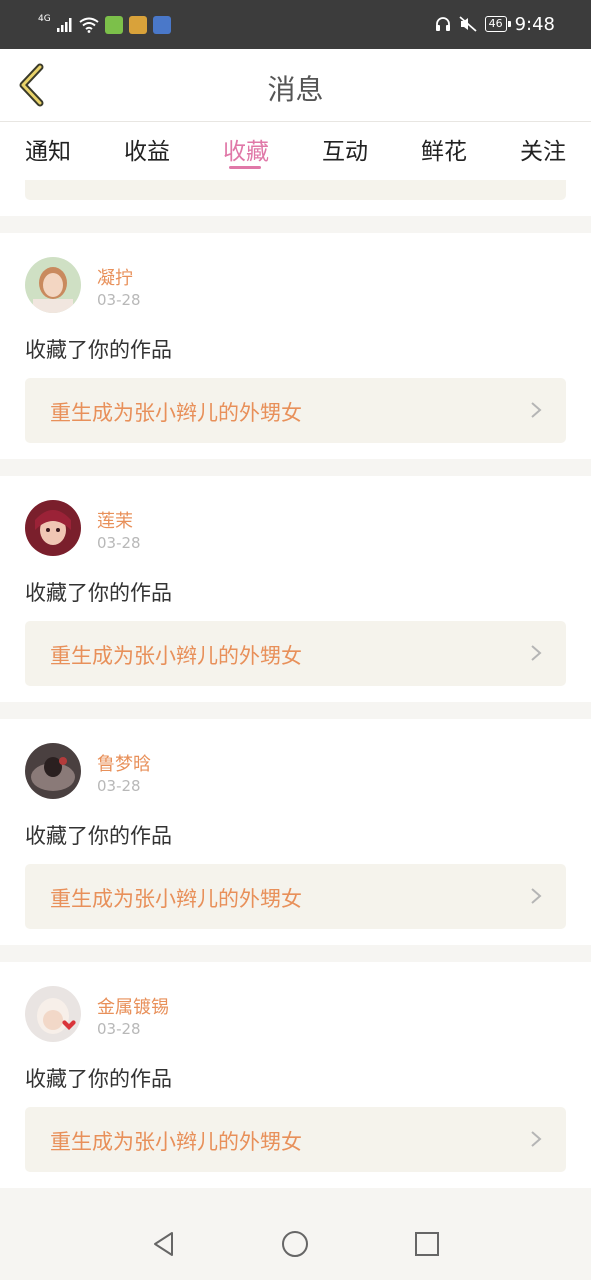 The height and width of the screenshot is (1280, 591). Describe the element at coordinates (115, 277) in the screenshot. I see `username: 凝拧` at that location.